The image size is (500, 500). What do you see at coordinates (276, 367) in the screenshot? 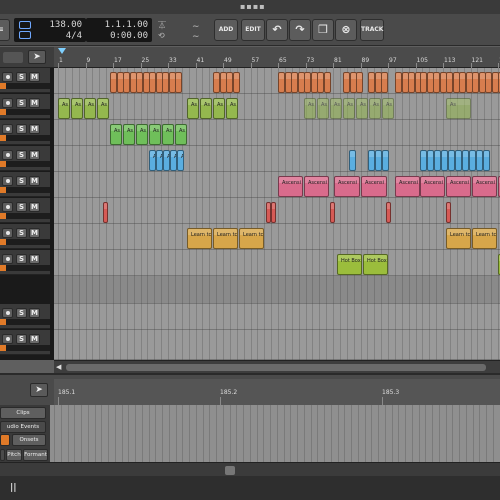
I see `arranger-scroll-thumb` at bounding box center [276, 367].